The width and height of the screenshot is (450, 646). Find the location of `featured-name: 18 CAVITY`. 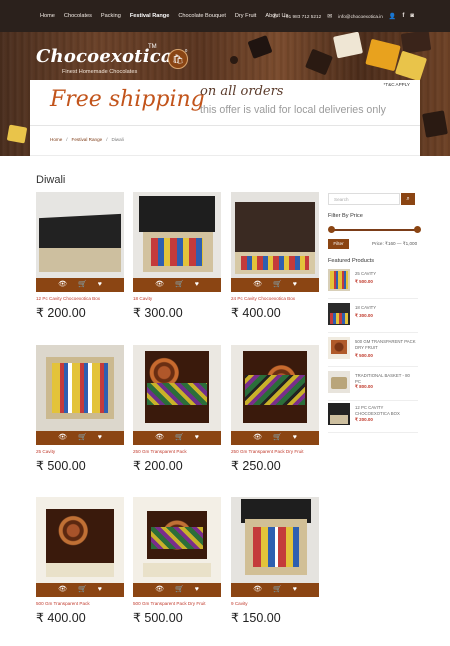

featured-name: 18 CAVITY is located at coordinates (386, 308).